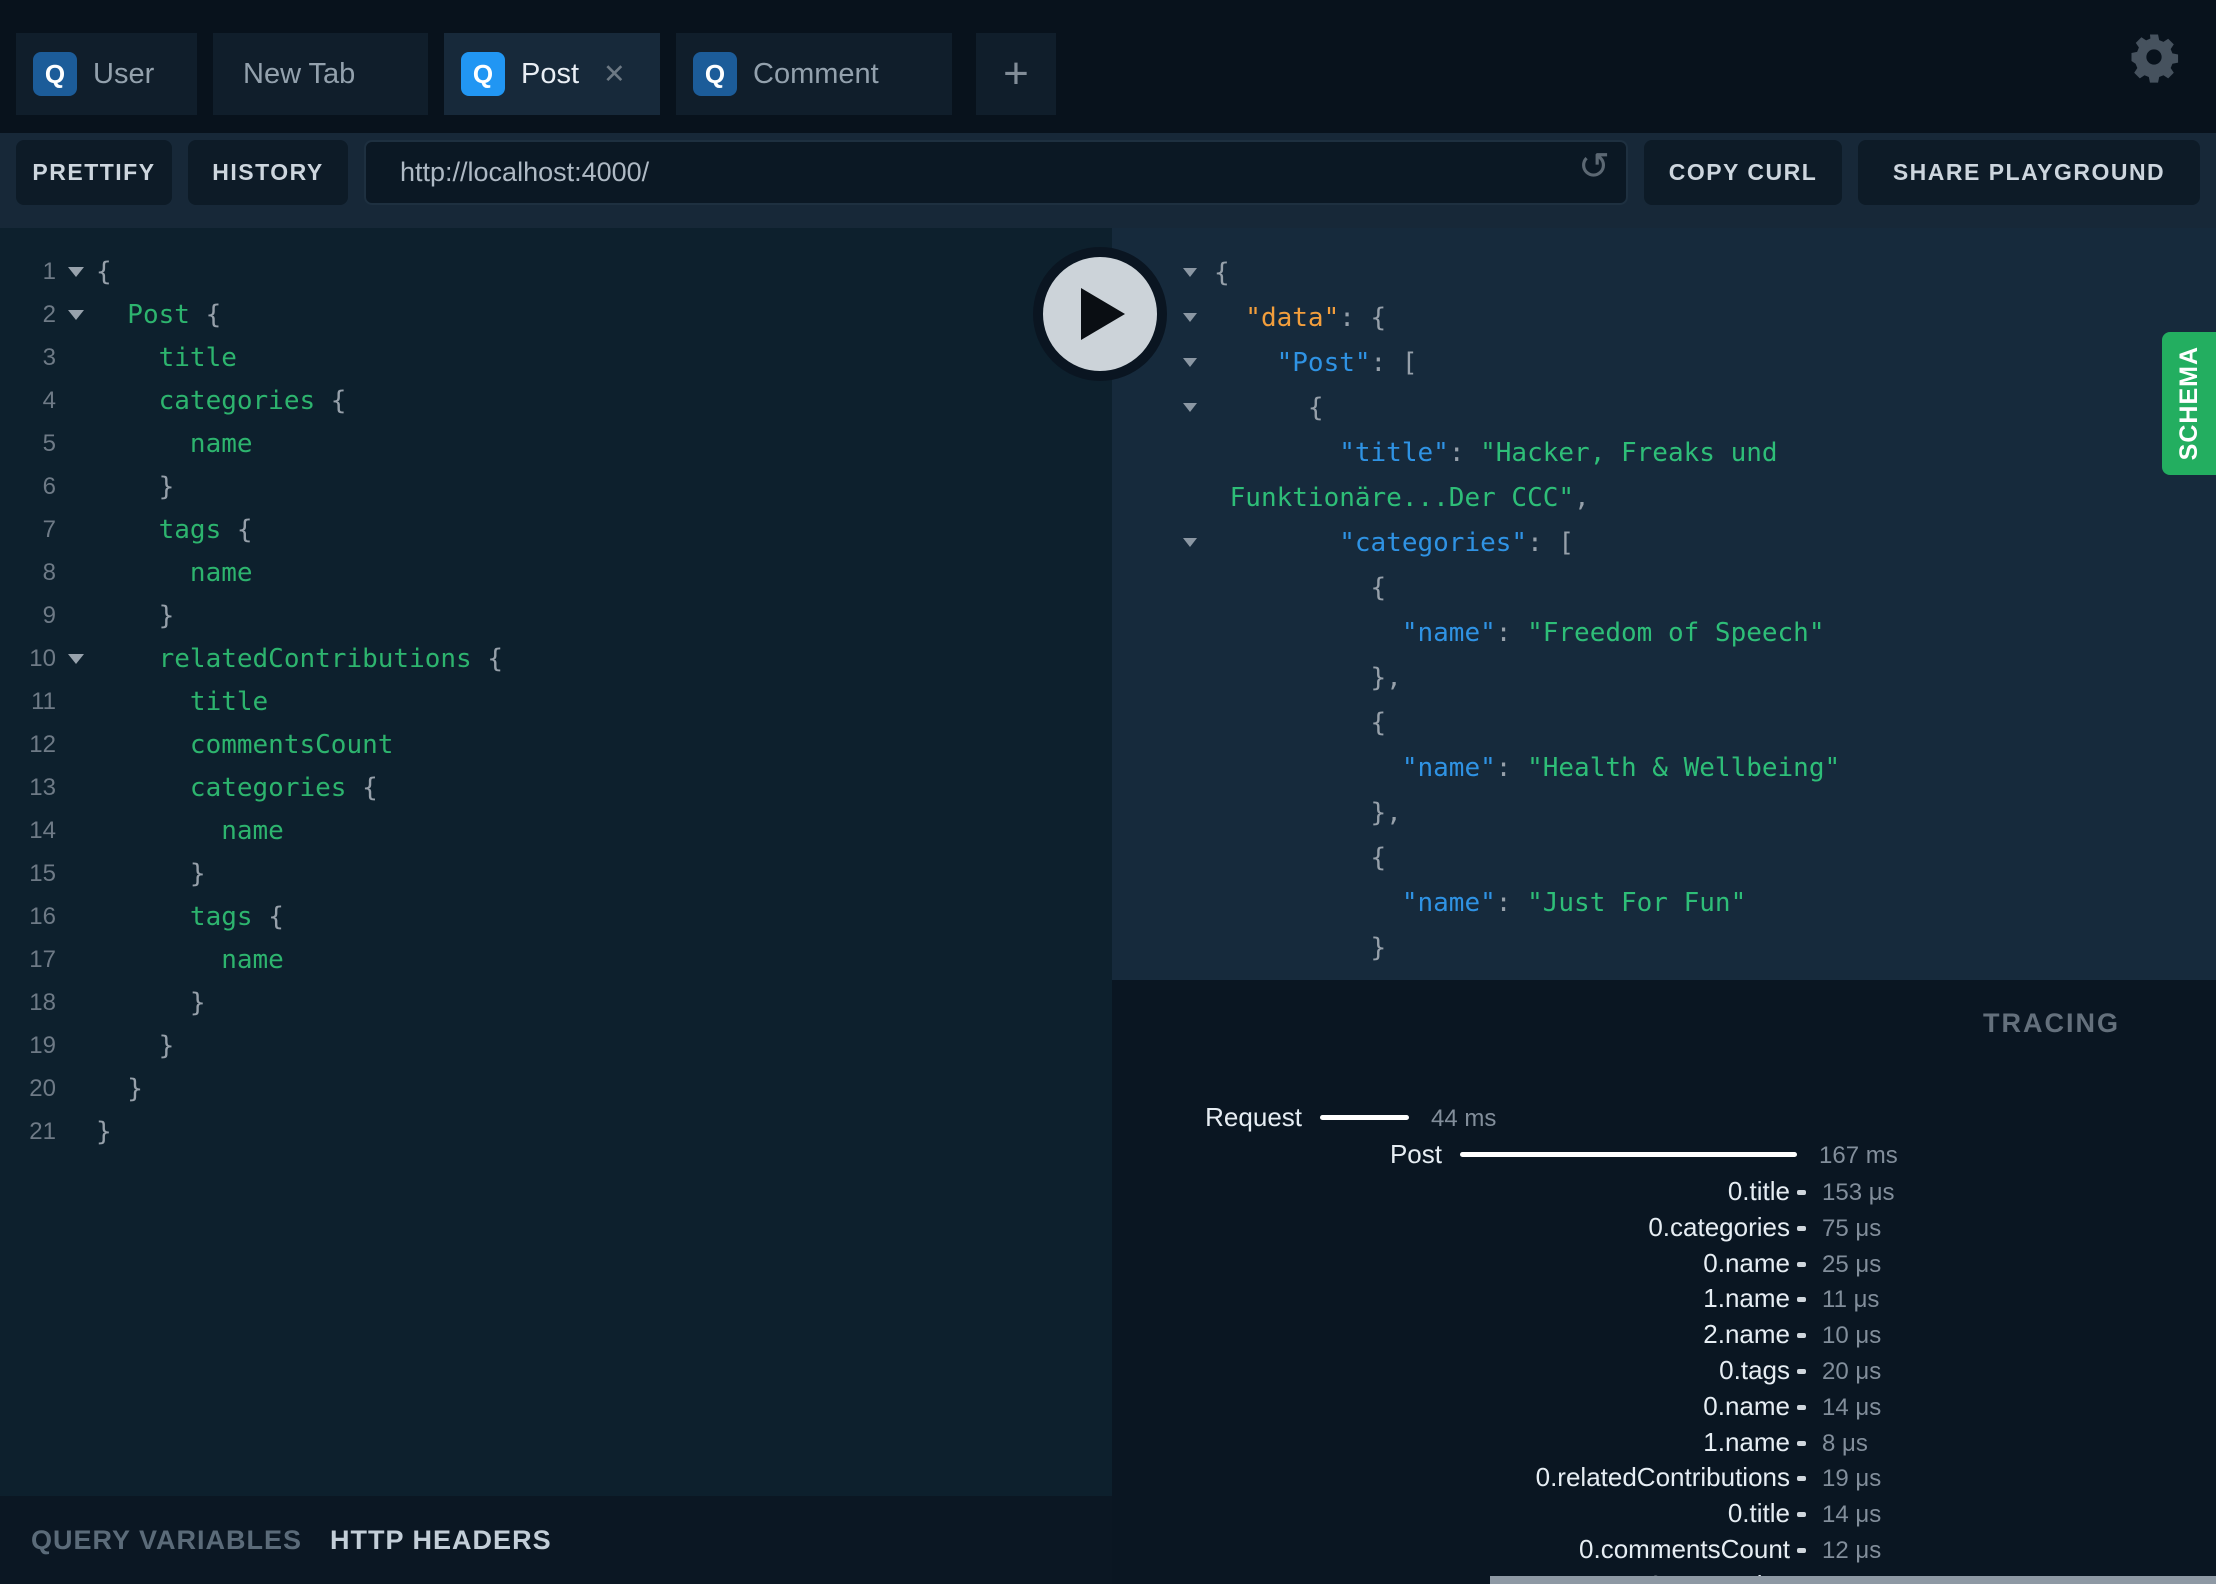  What do you see at coordinates (1754, 1370) in the screenshot?
I see `trace-label: 0.tags` at bounding box center [1754, 1370].